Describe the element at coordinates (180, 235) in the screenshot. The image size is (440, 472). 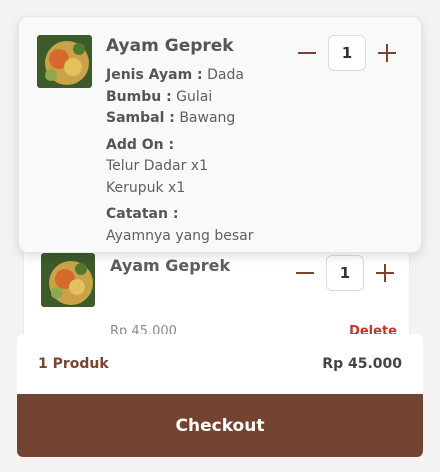
I see `catatan-value: Ayamnya yang besar` at that location.